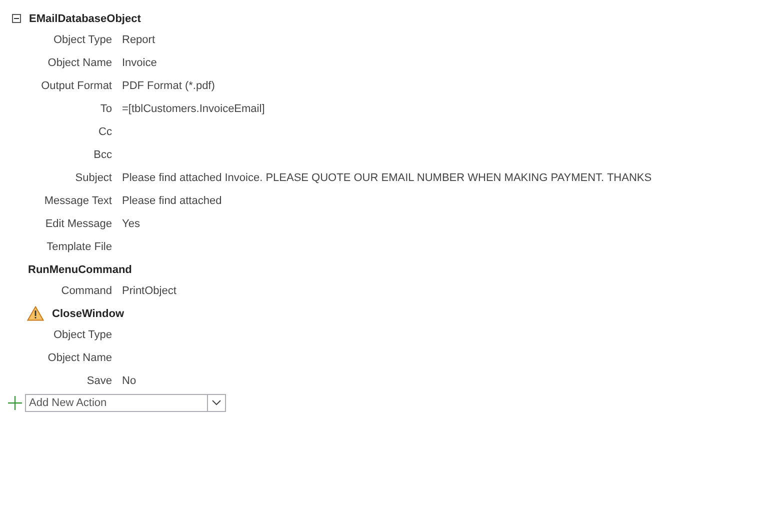  Describe the element at coordinates (451, 201) in the screenshot. I see `argument-value: Please find attached` at that location.